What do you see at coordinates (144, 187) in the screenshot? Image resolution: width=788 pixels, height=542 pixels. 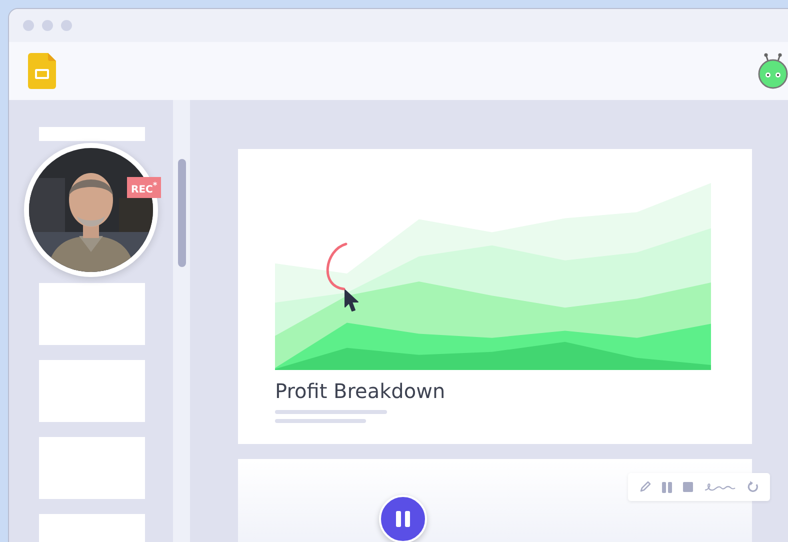 I see `recording-badge: REC$^{*}$` at bounding box center [144, 187].